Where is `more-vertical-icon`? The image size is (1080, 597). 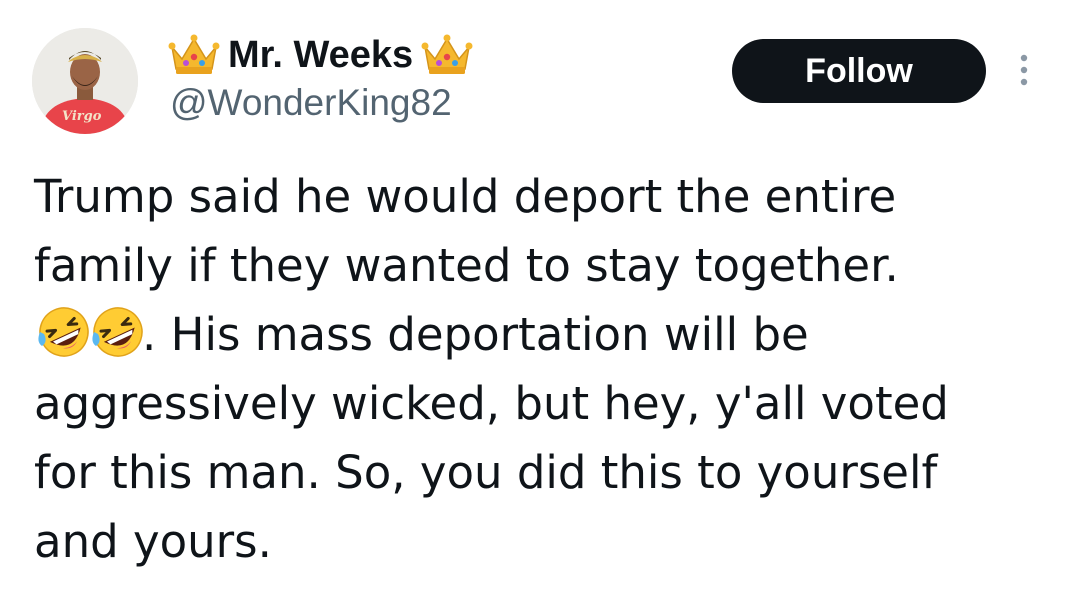
more-vertical-icon is located at coordinates (1024, 70).